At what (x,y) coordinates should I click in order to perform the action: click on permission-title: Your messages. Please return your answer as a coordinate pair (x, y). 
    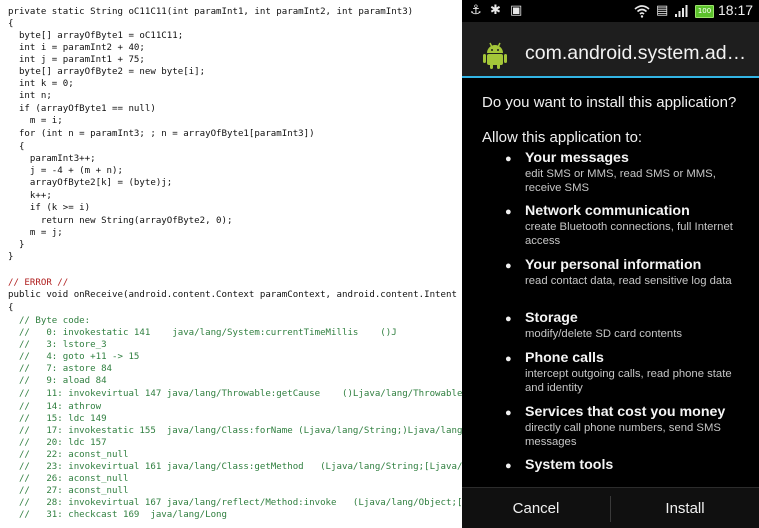
    Looking at the image, I should click on (577, 158).